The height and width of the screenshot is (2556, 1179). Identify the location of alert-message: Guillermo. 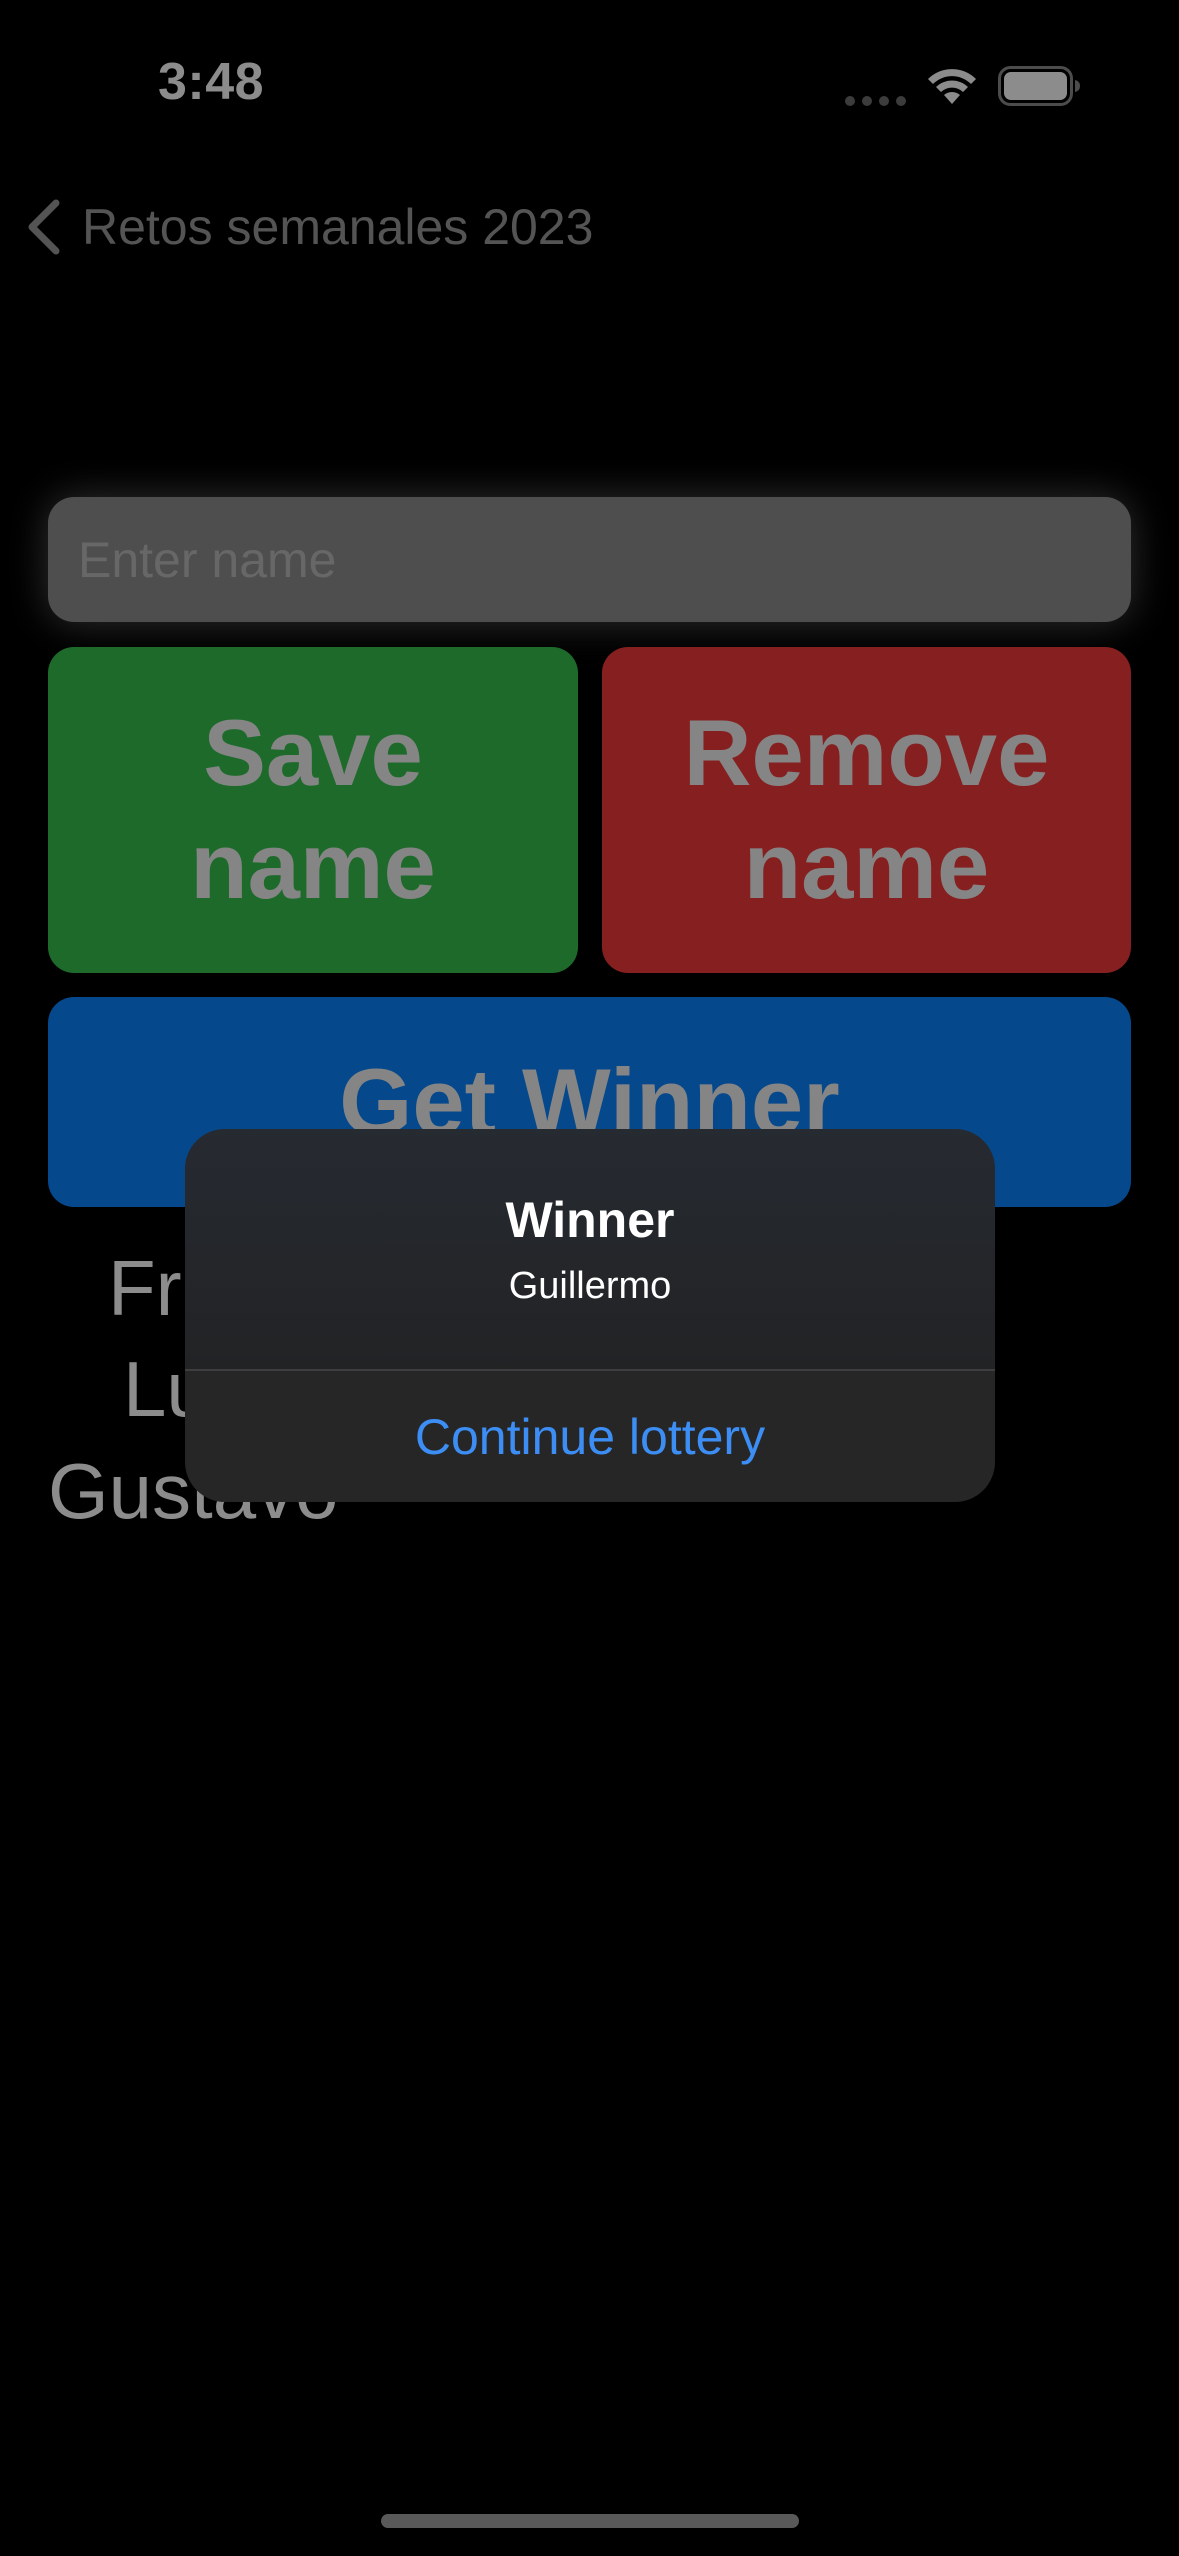
(590, 1286).